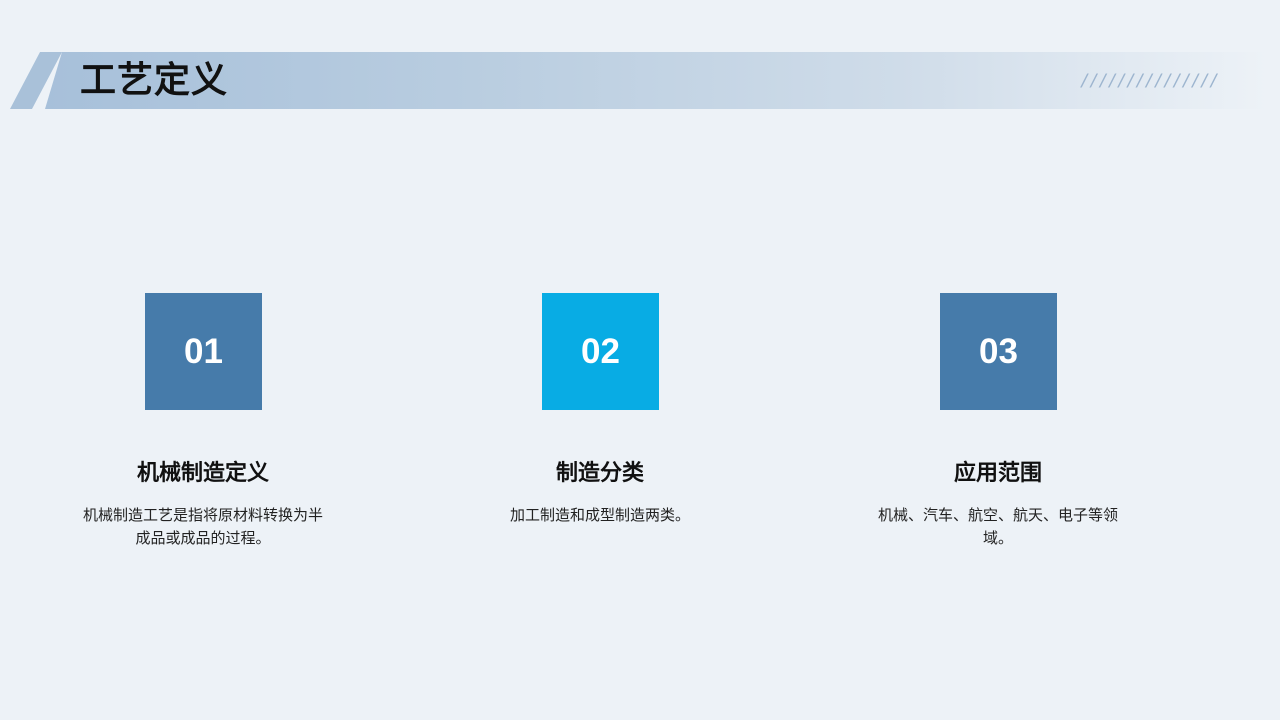 The width and height of the screenshot is (1280, 720). Describe the element at coordinates (203, 526) in the screenshot. I see `card-description-1: 机械制造工艺是指将原材料转换为半成品或成品的过程。` at that location.